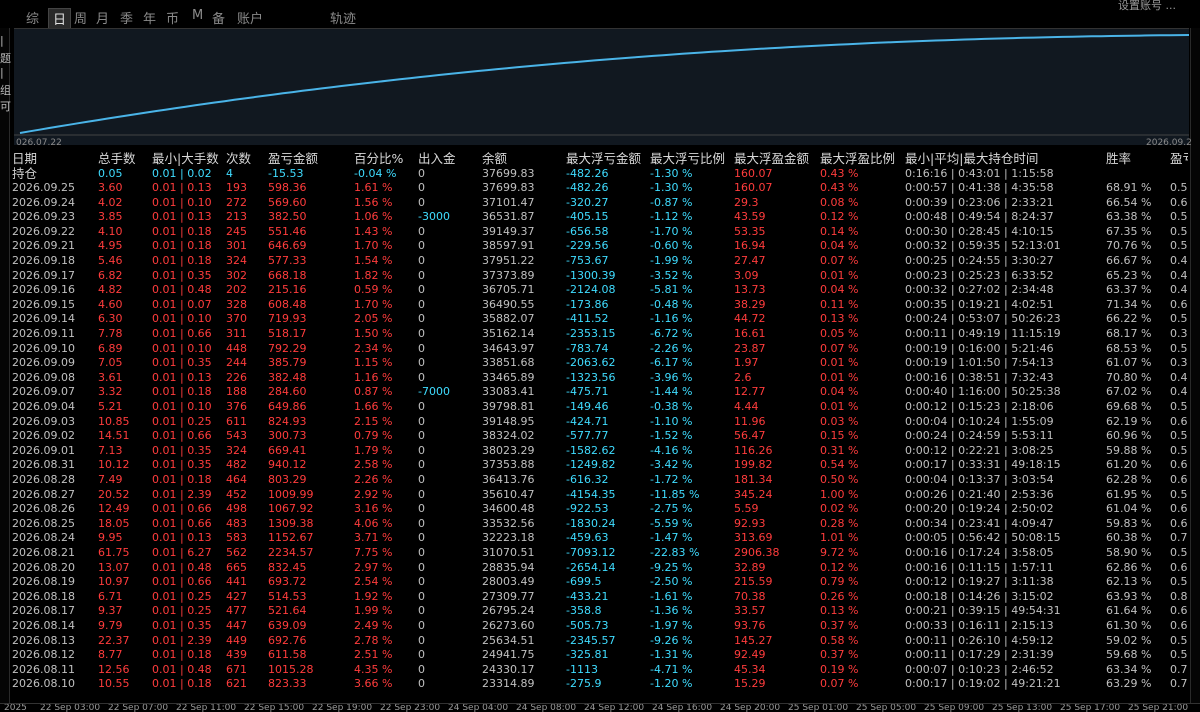 This screenshot has height=712, width=1200. Describe the element at coordinates (24, 159) in the screenshot. I see `column-header: 日期` at that location.